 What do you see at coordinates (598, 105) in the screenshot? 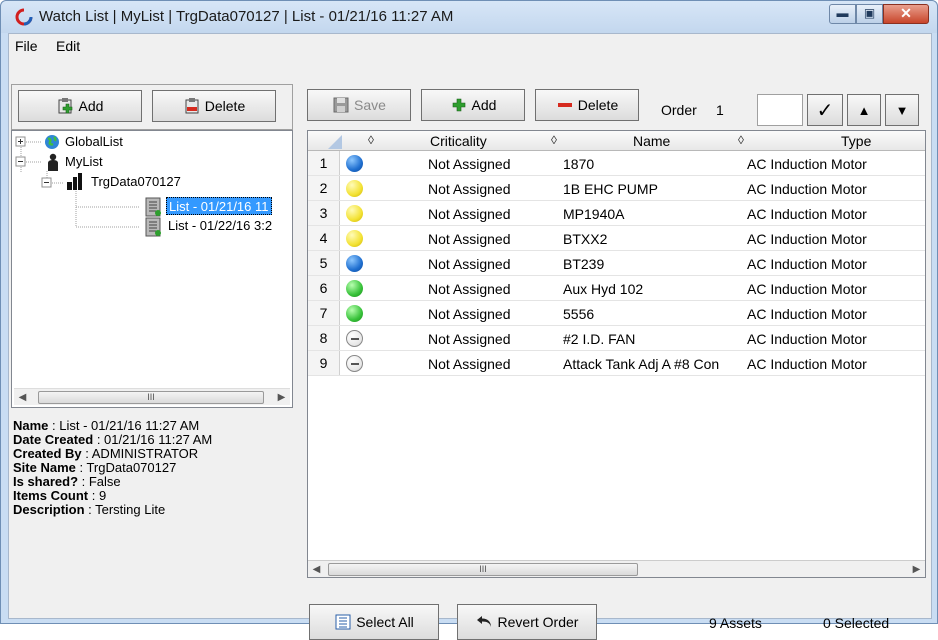
I see `delete-asset-label: Delete` at bounding box center [598, 105].